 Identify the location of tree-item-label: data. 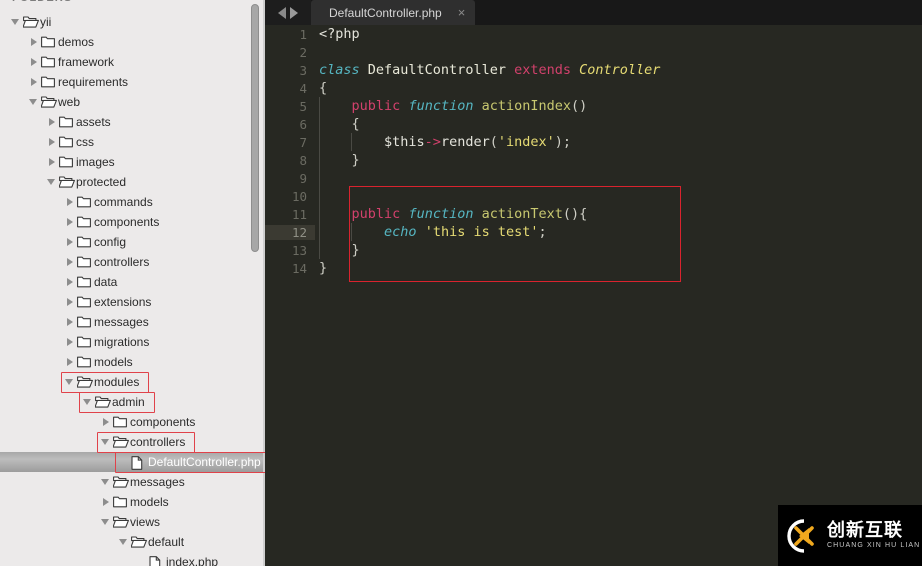
(106, 282).